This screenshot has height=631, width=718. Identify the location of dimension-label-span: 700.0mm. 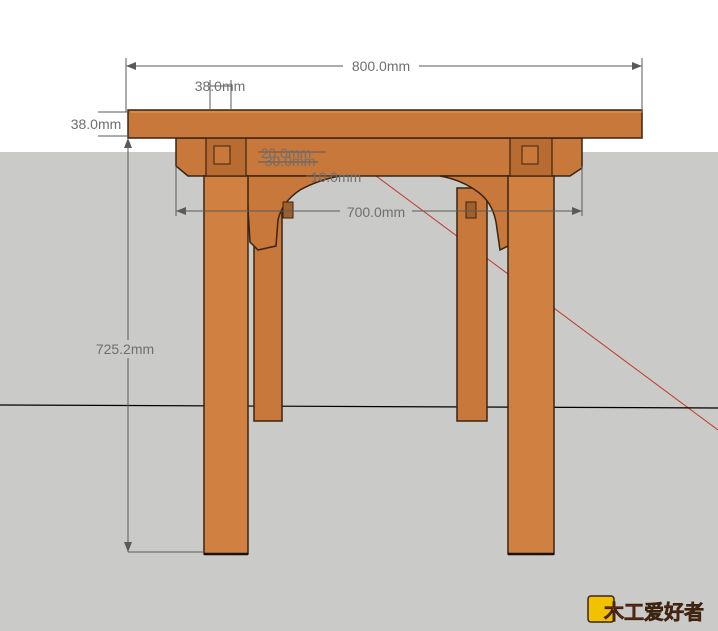
(376, 212).